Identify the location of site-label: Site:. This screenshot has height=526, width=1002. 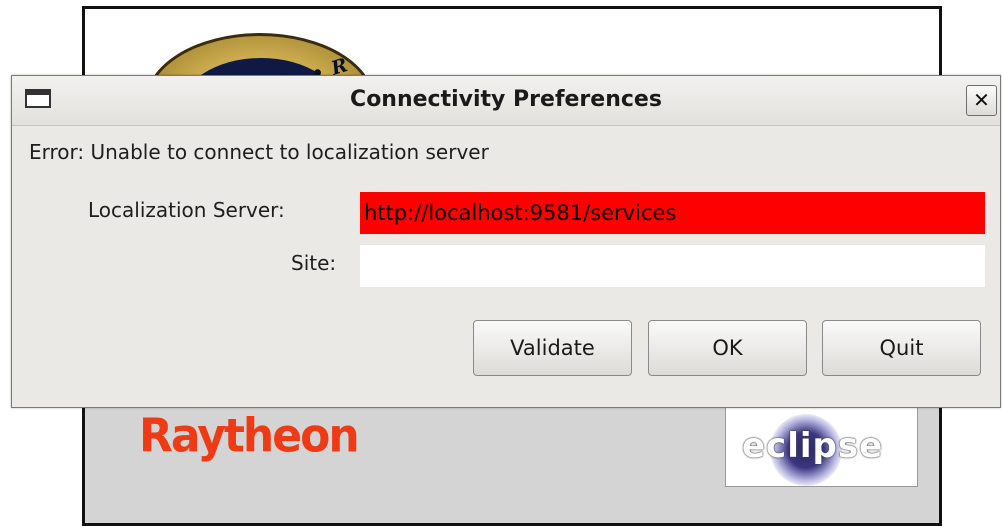
(314, 263).